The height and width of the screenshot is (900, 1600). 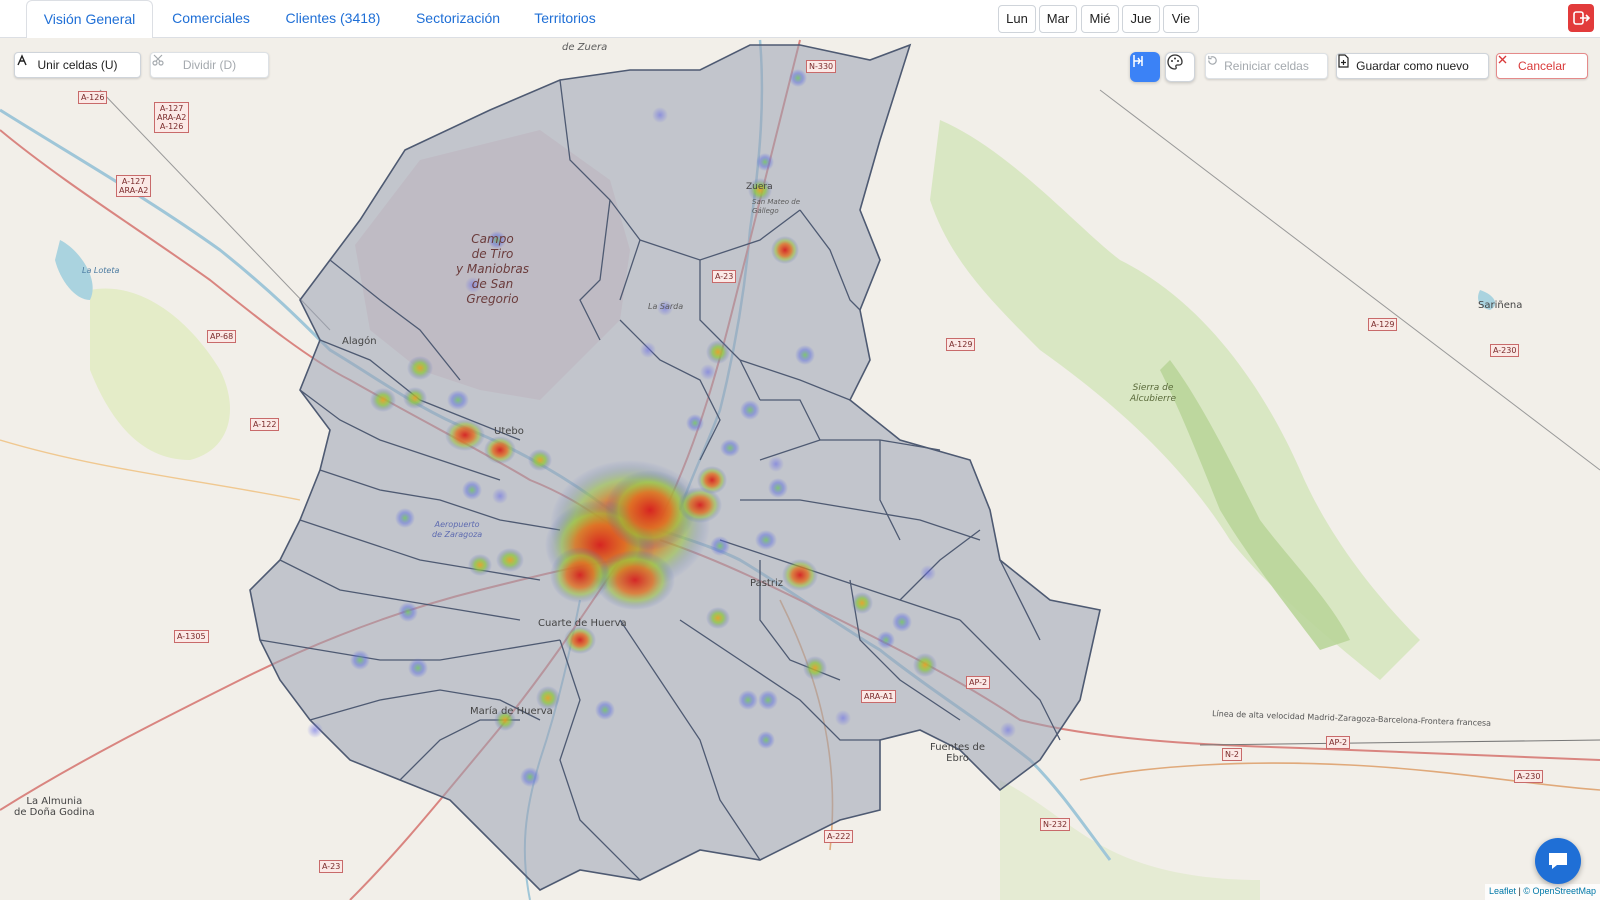 What do you see at coordinates (961, 344) in the screenshot?
I see `road-shield-a129: A-129` at bounding box center [961, 344].